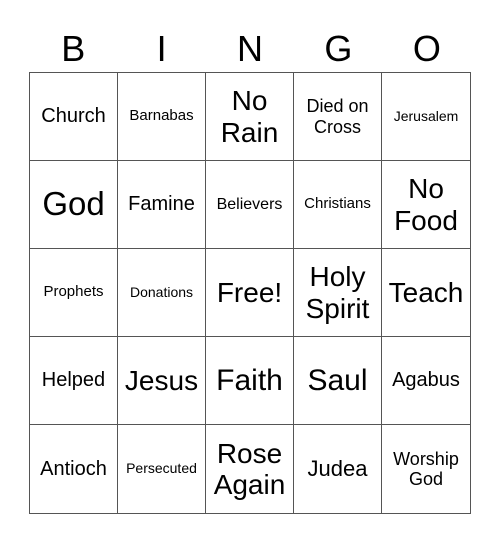 The height and width of the screenshot is (544, 500). What do you see at coordinates (338, 293) in the screenshot?
I see `bingo-cell: Holy Spirit` at bounding box center [338, 293].